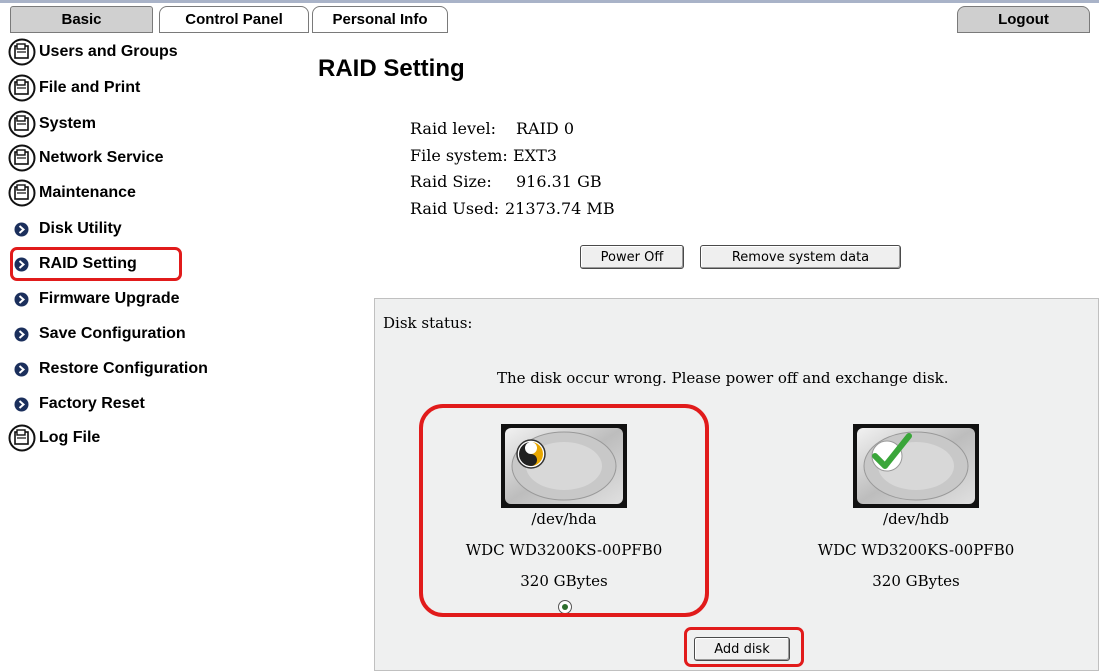 Image resolution: width=1099 pixels, height=671 pixels. I want to click on tab-control-panel: Control Panel, so click(234, 19).